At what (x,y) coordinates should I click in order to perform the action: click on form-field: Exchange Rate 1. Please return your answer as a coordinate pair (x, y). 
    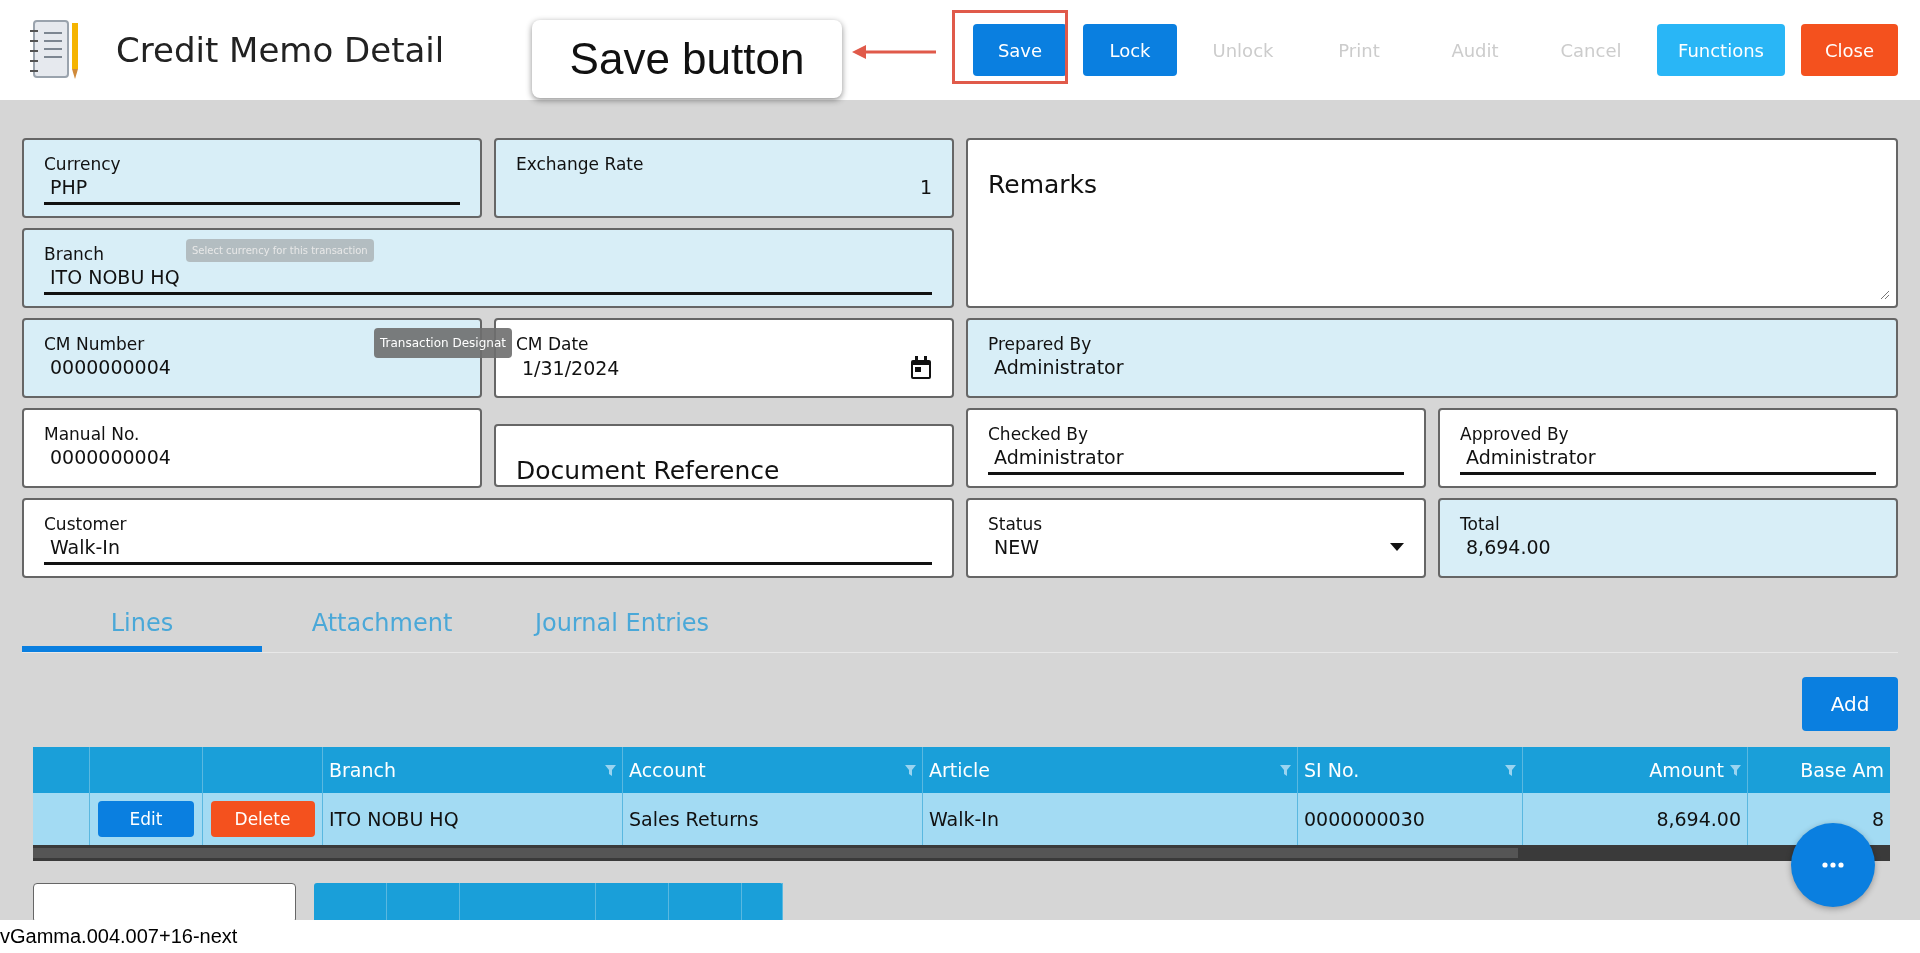
    Looking at the image, I should click on (724, 178).